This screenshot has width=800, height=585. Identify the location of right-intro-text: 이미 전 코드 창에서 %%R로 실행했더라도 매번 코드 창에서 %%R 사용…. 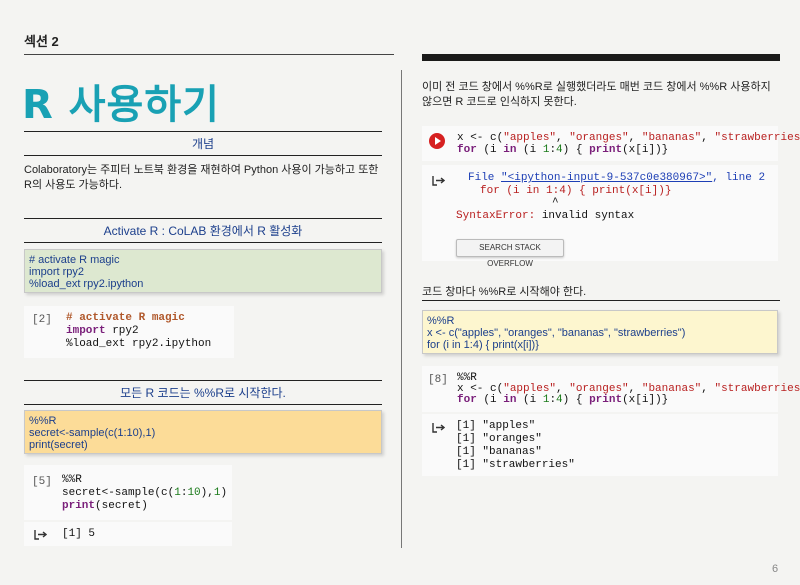
(596, 94).